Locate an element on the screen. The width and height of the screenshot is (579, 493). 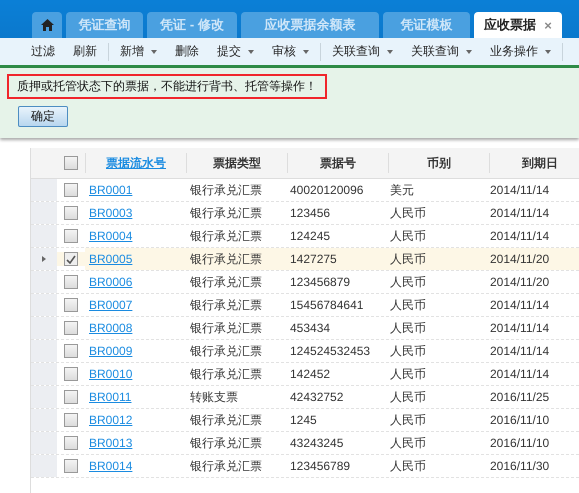
toolbar-button: 业务操作 is located at coordinates (520, 51).